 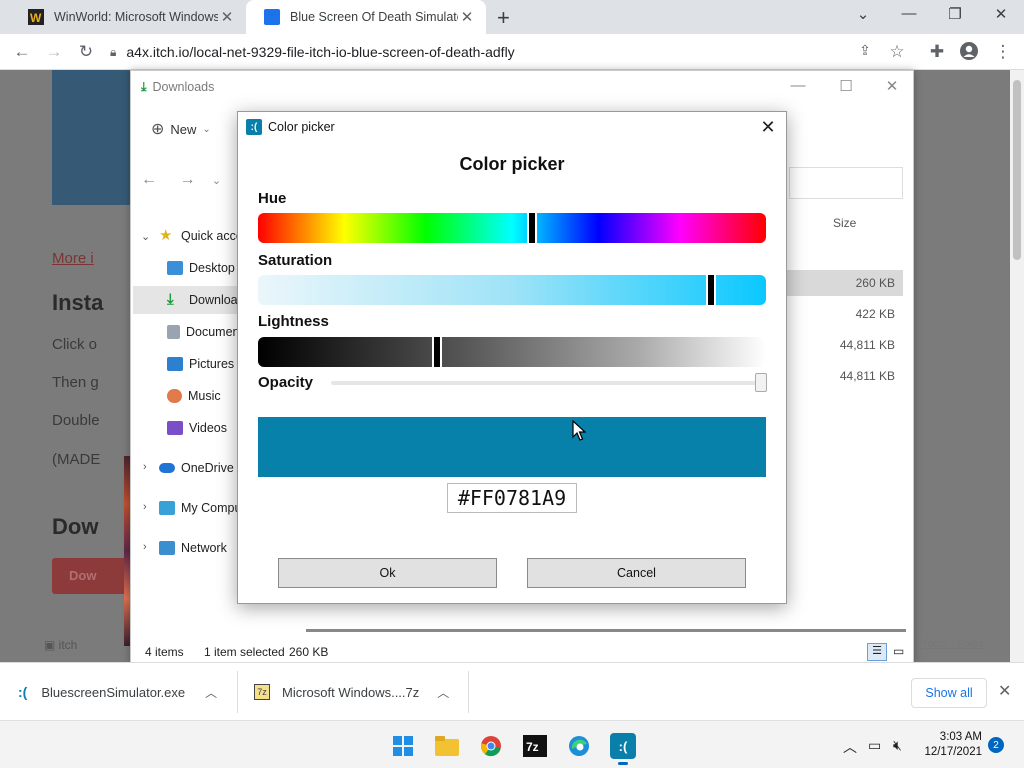 I want to click on footer-text: itch, so click(x=68, y=645).